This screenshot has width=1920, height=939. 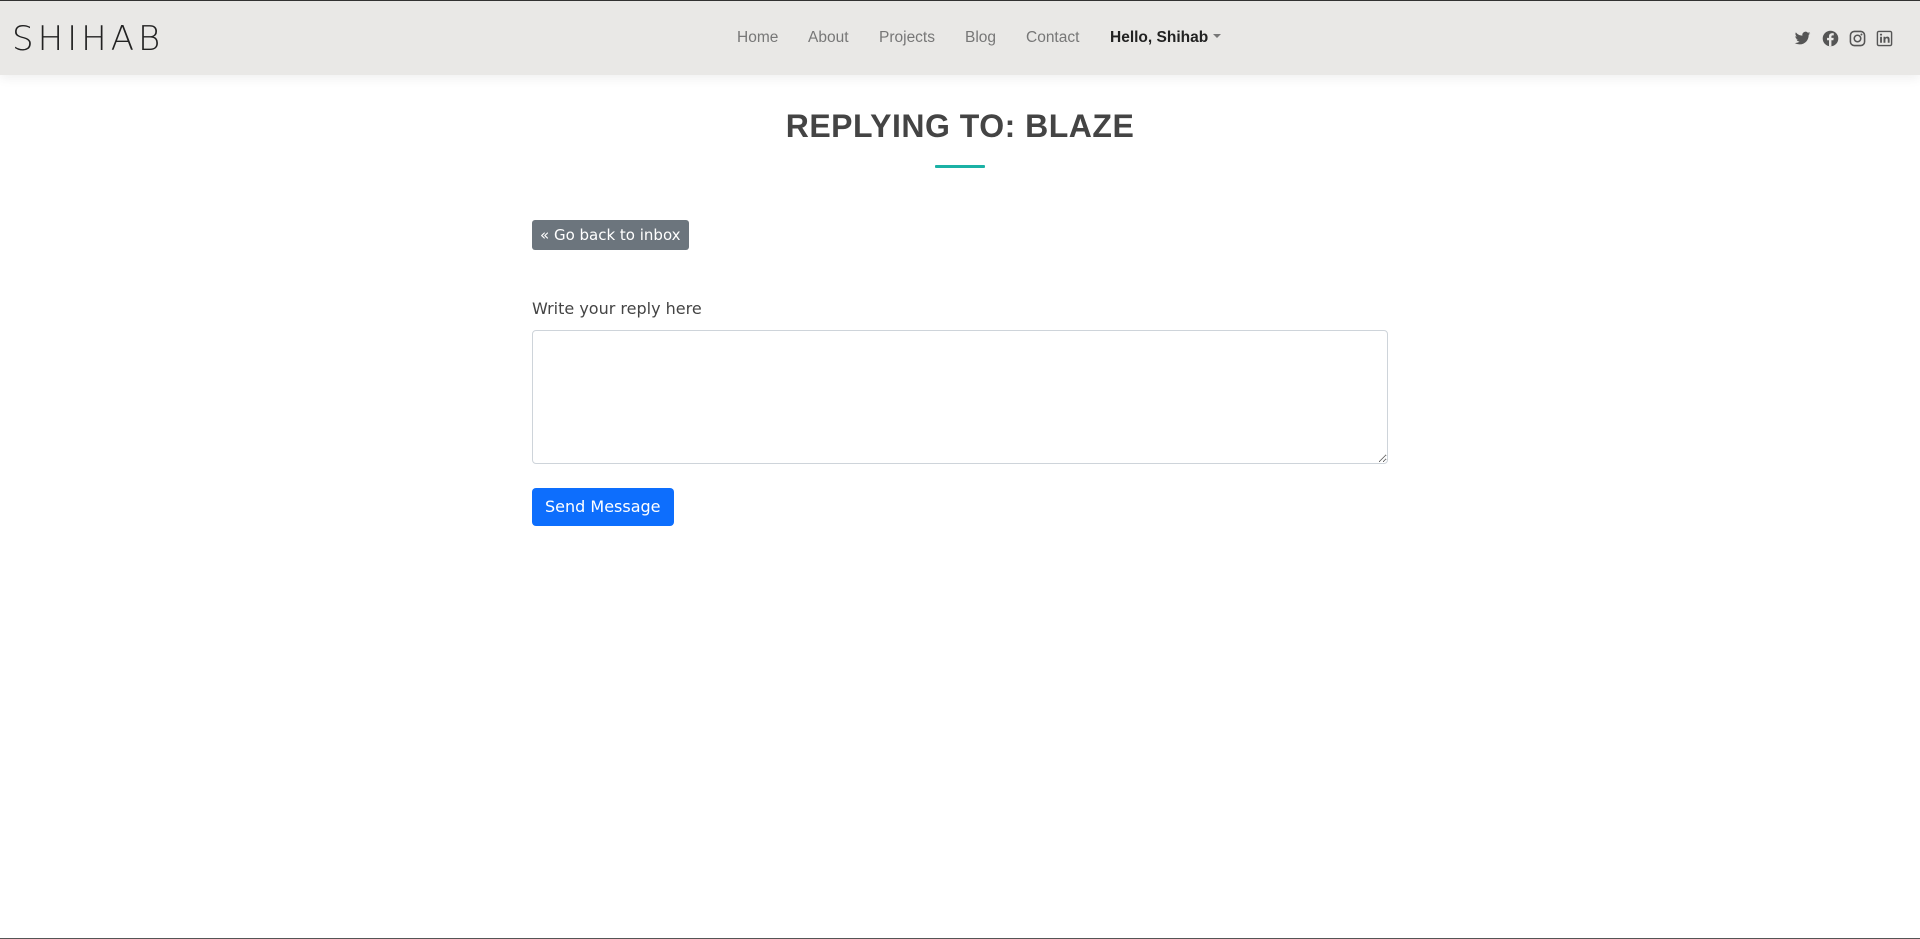 What do you see at coordinates (980, 38) in the screenshot?
I see `nav-blog: Blog` at bounding box center [980, 38].